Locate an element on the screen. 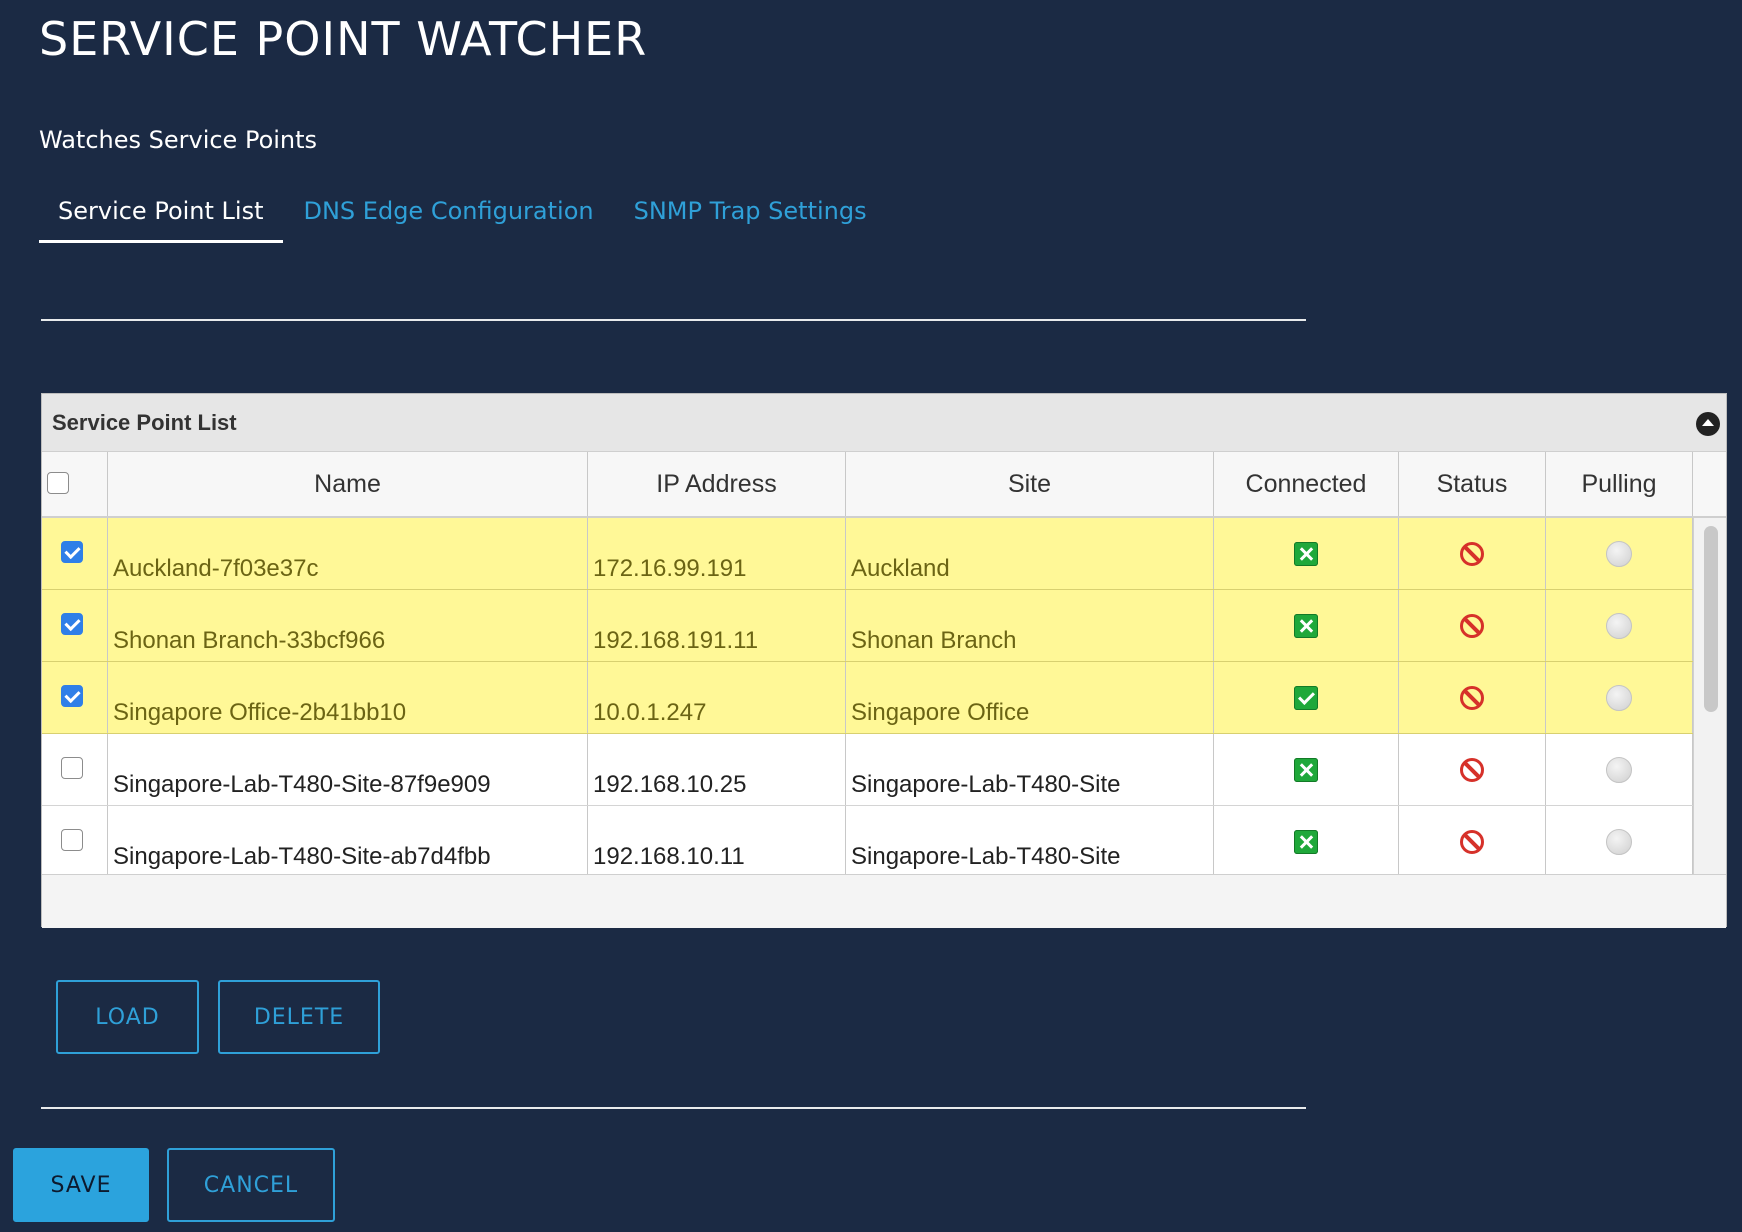 The image size is (1742, 1232). table-footer is located at coordinates (884, 901).